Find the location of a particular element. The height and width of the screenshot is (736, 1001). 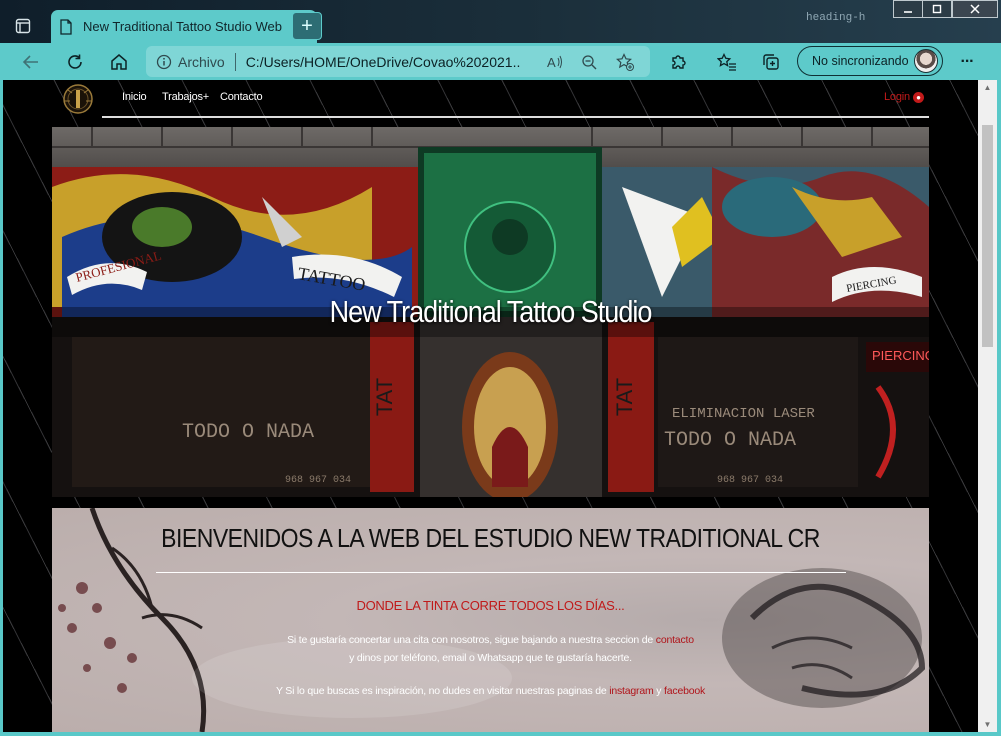

collections-button is located at coordinates (771, 61).